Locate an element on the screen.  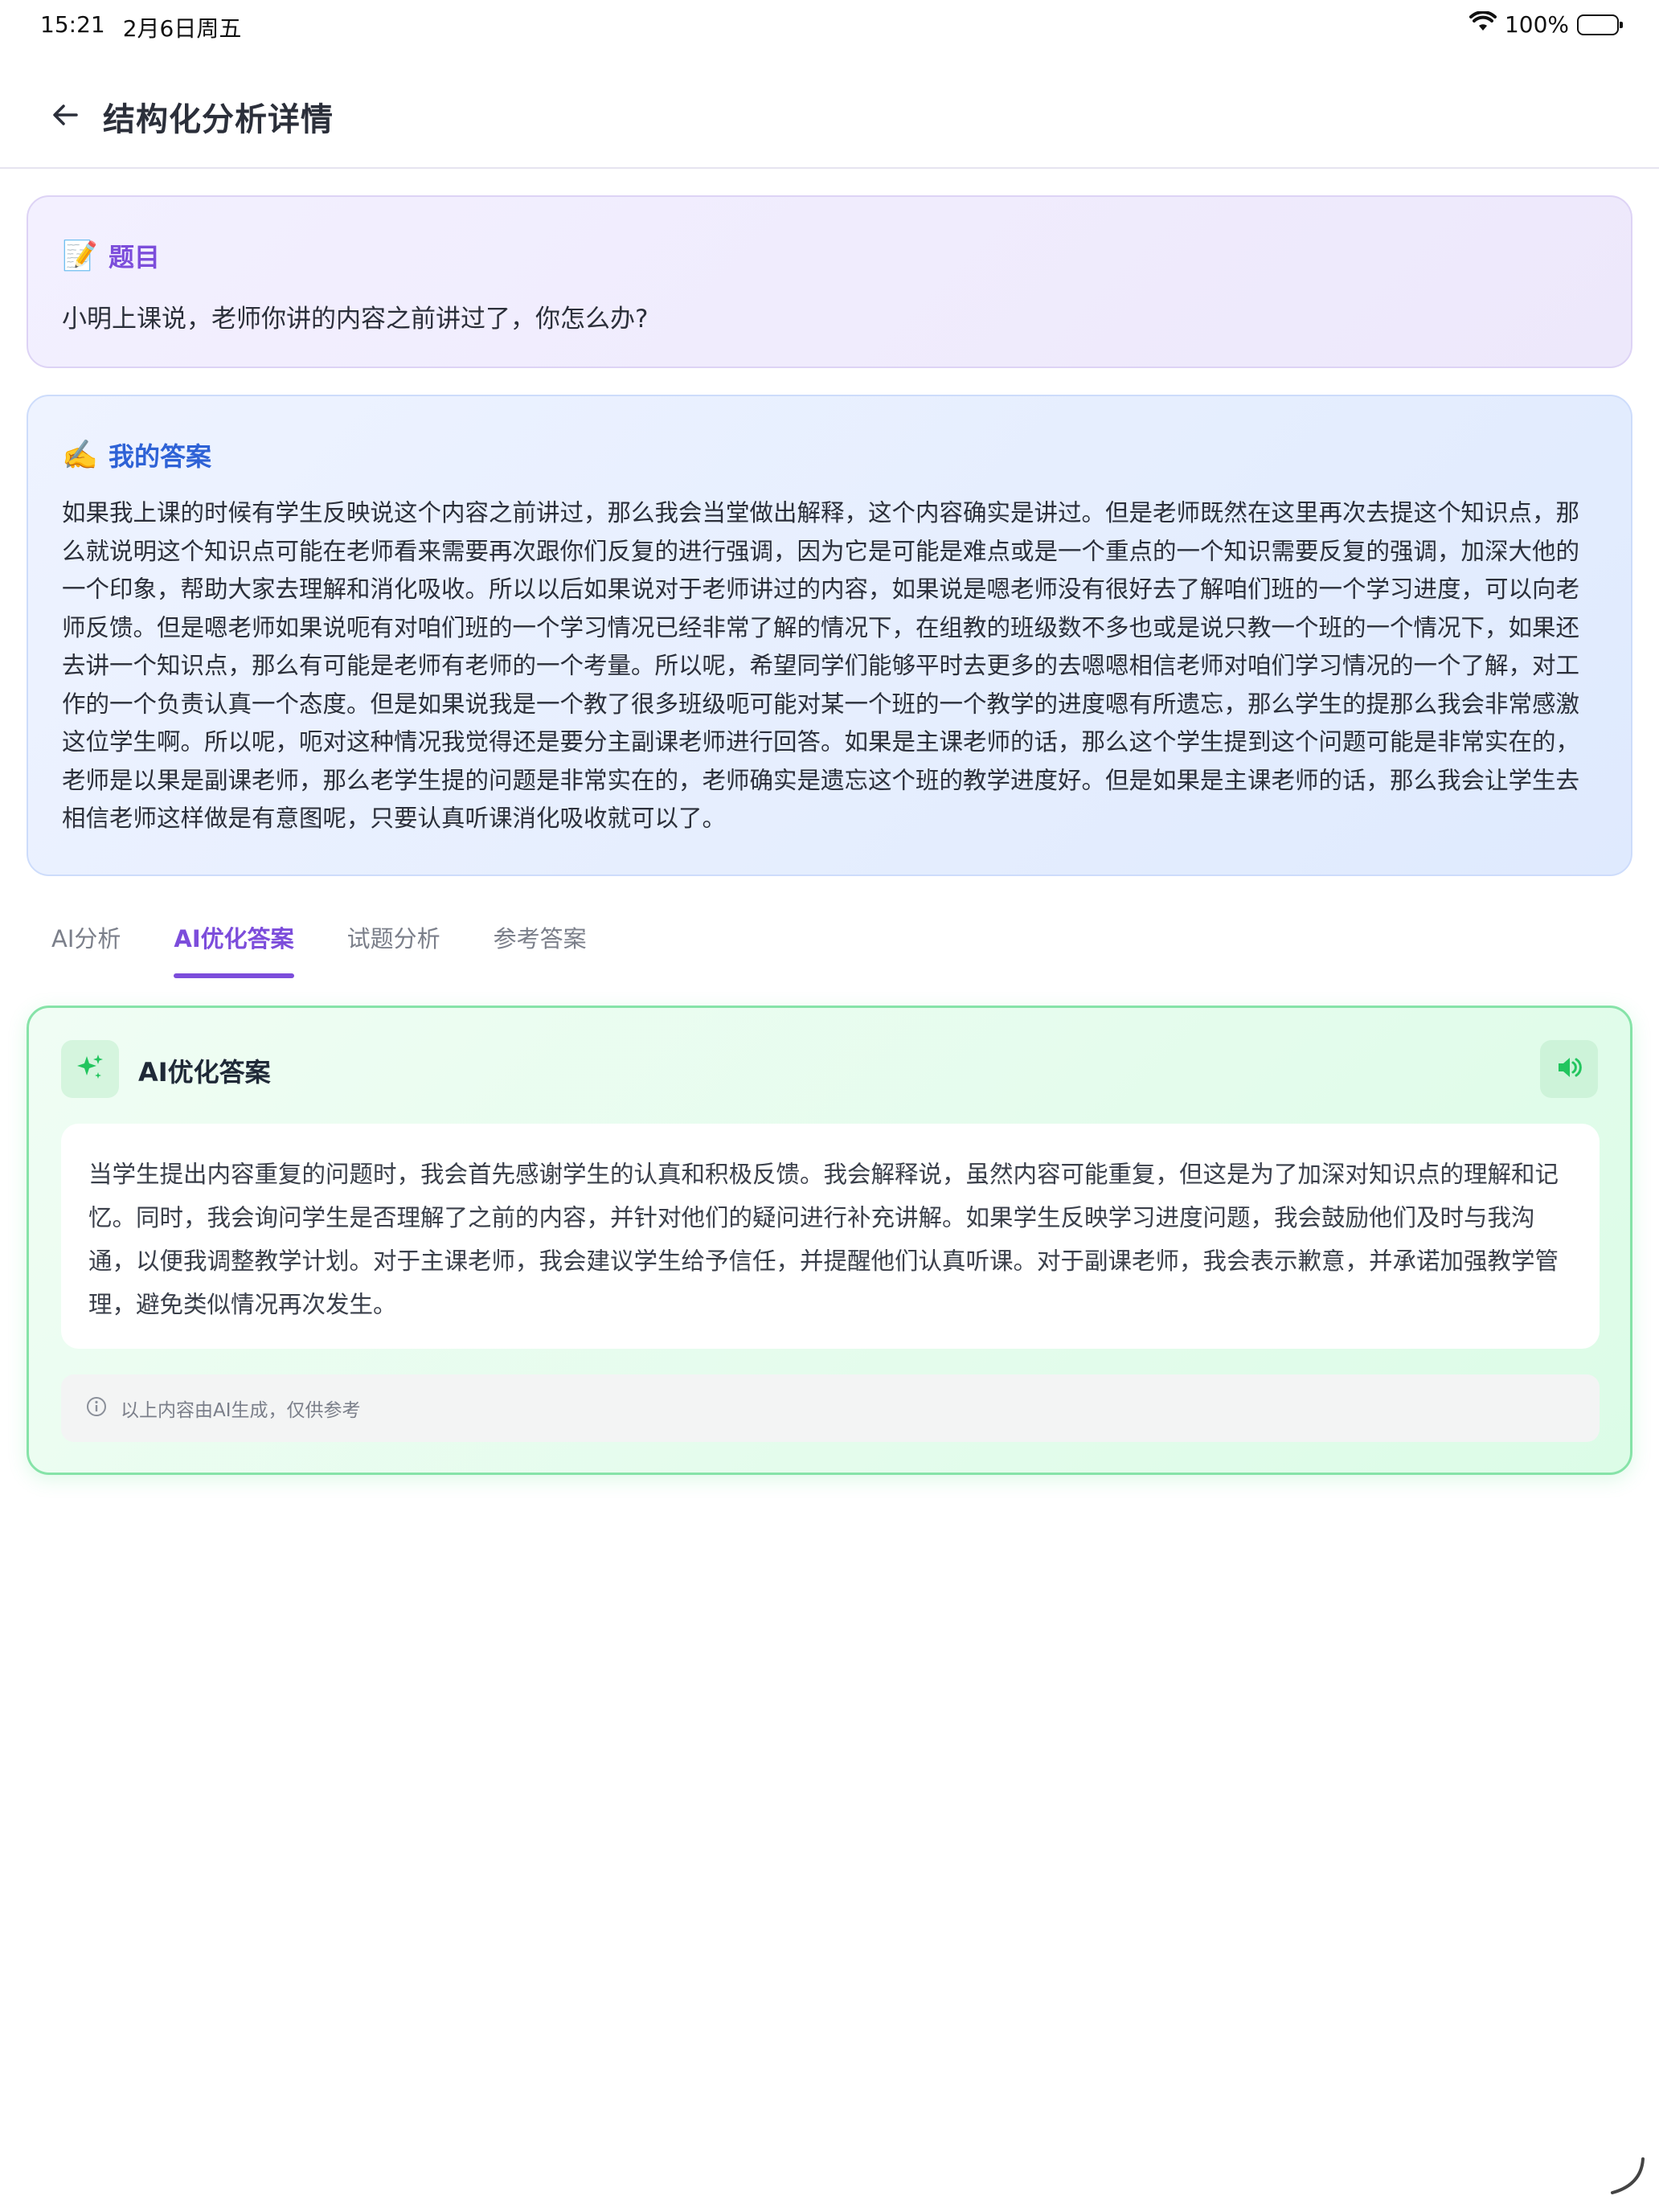
arrow-left-icon is located at coordinates (65, 116).